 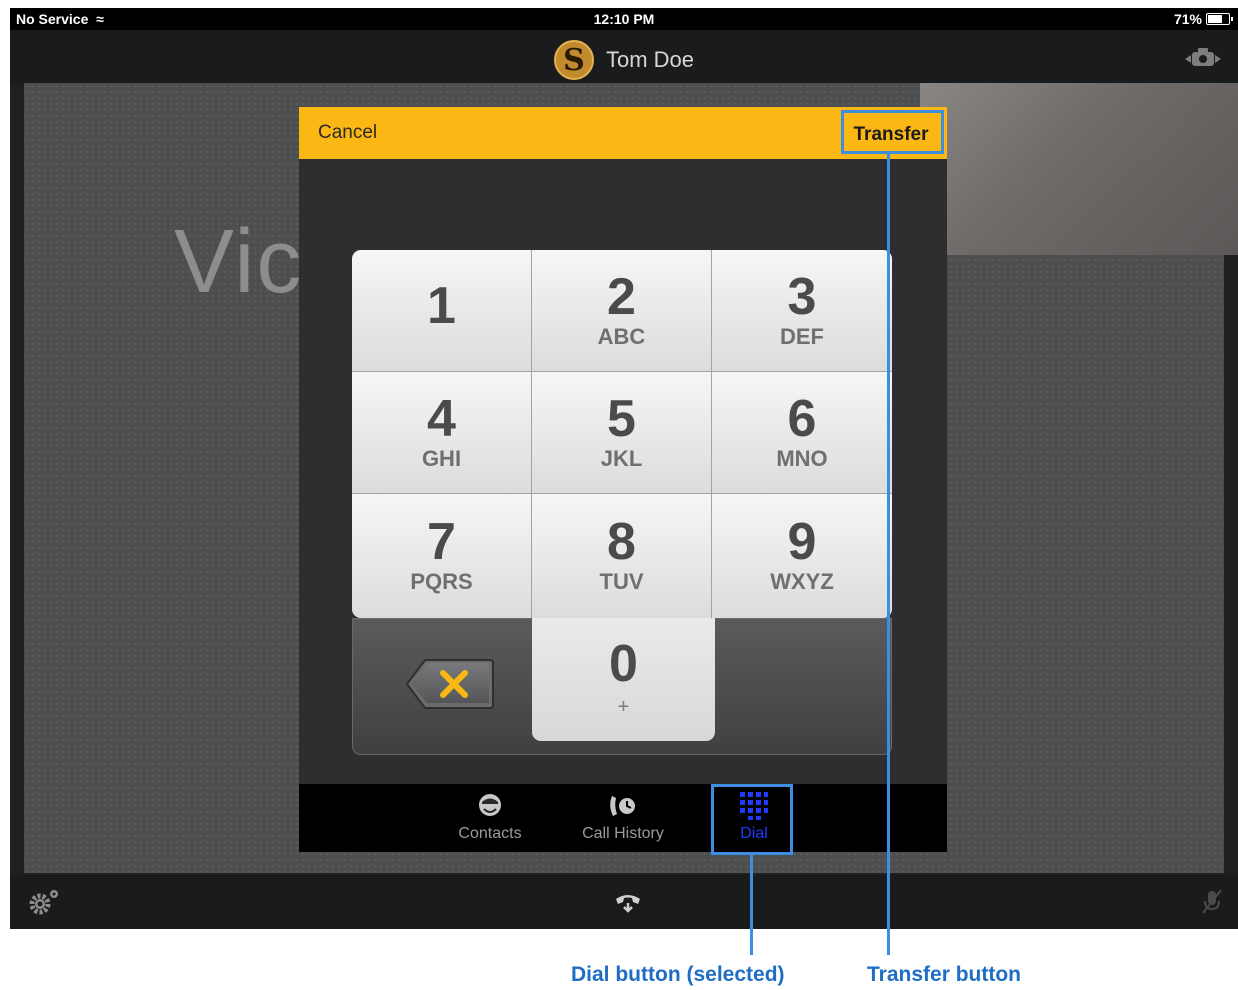 I want to click on key-digit: 6, so click(x=802, y=418).